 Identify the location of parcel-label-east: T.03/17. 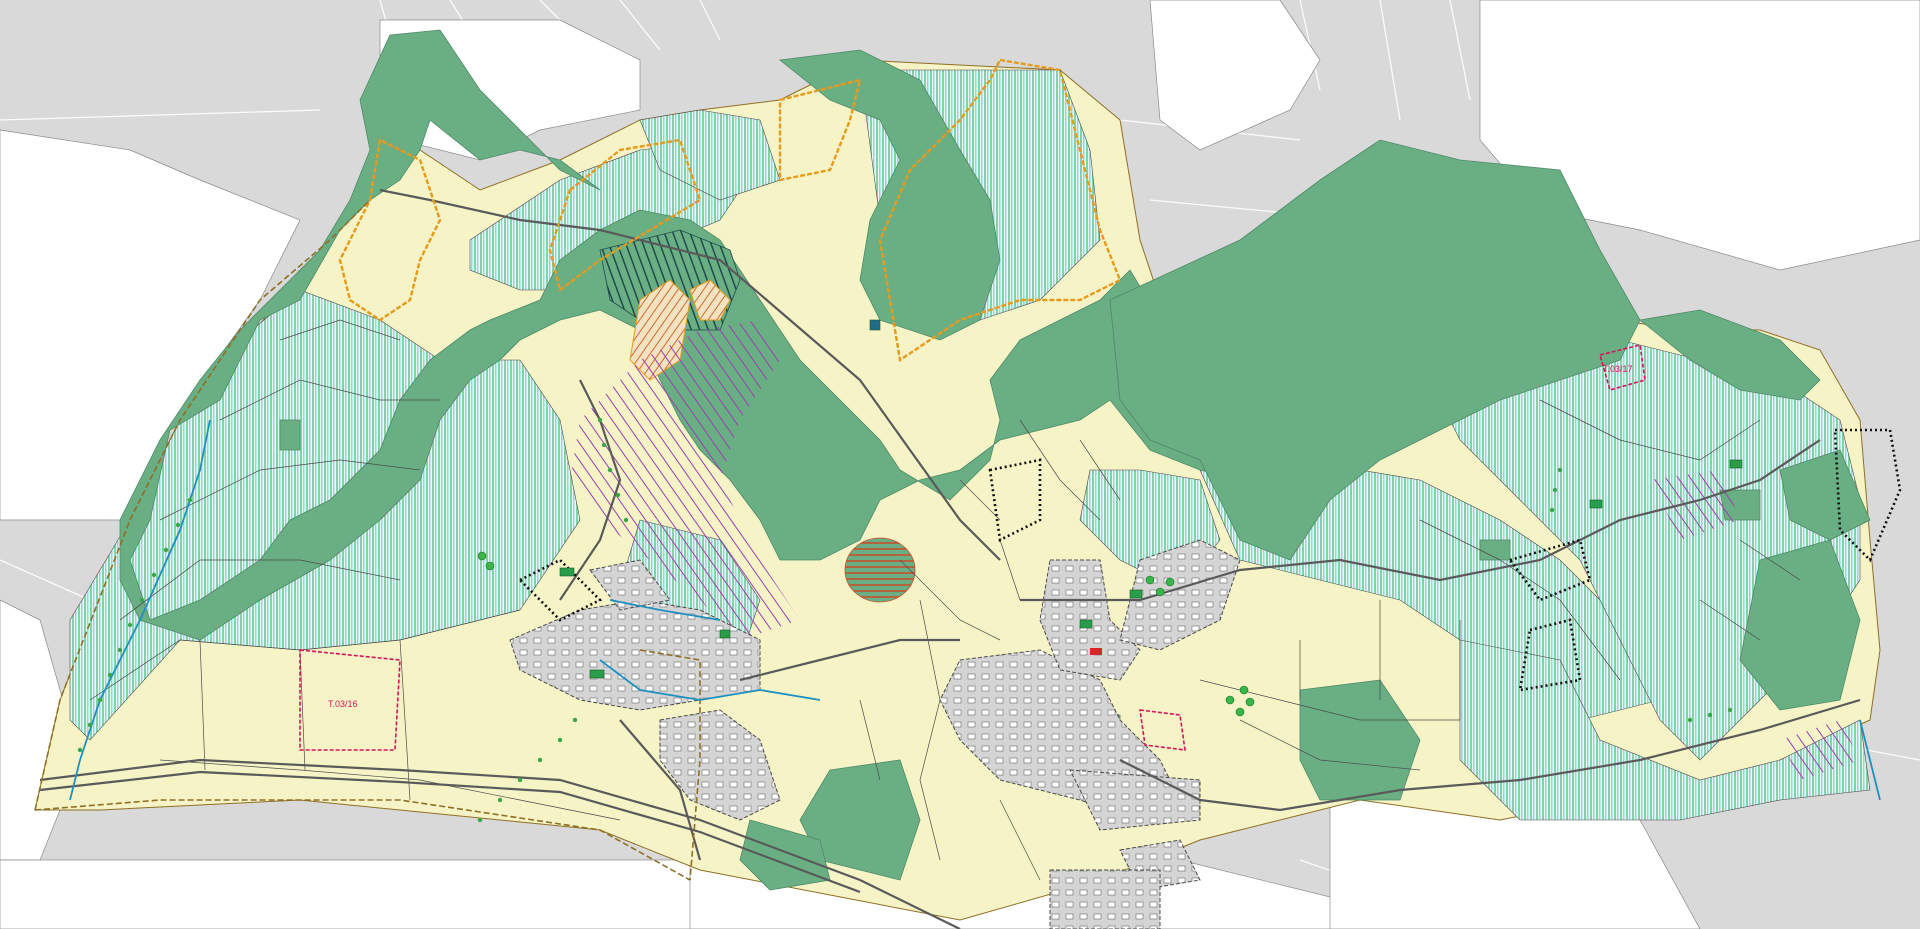
(1618, 369).